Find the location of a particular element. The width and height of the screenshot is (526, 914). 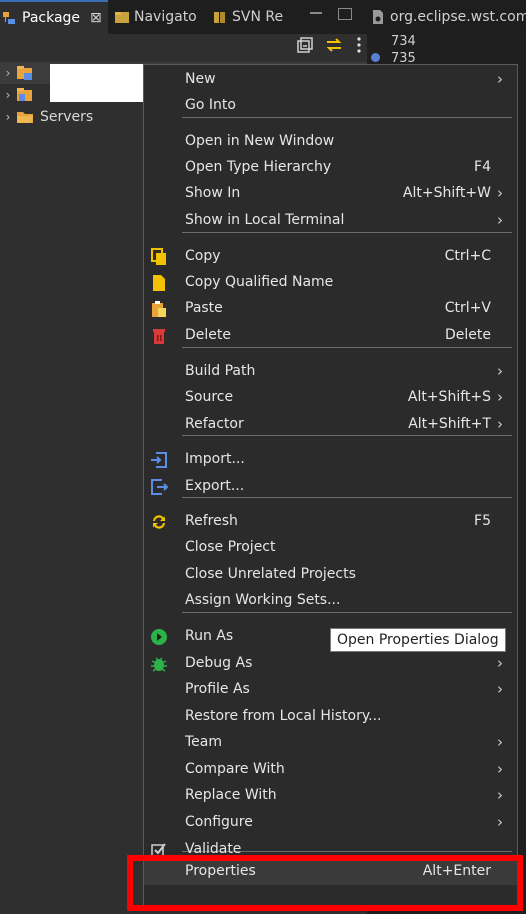

menu-item-shortcut: Delete is located at coordinates (468, 335).